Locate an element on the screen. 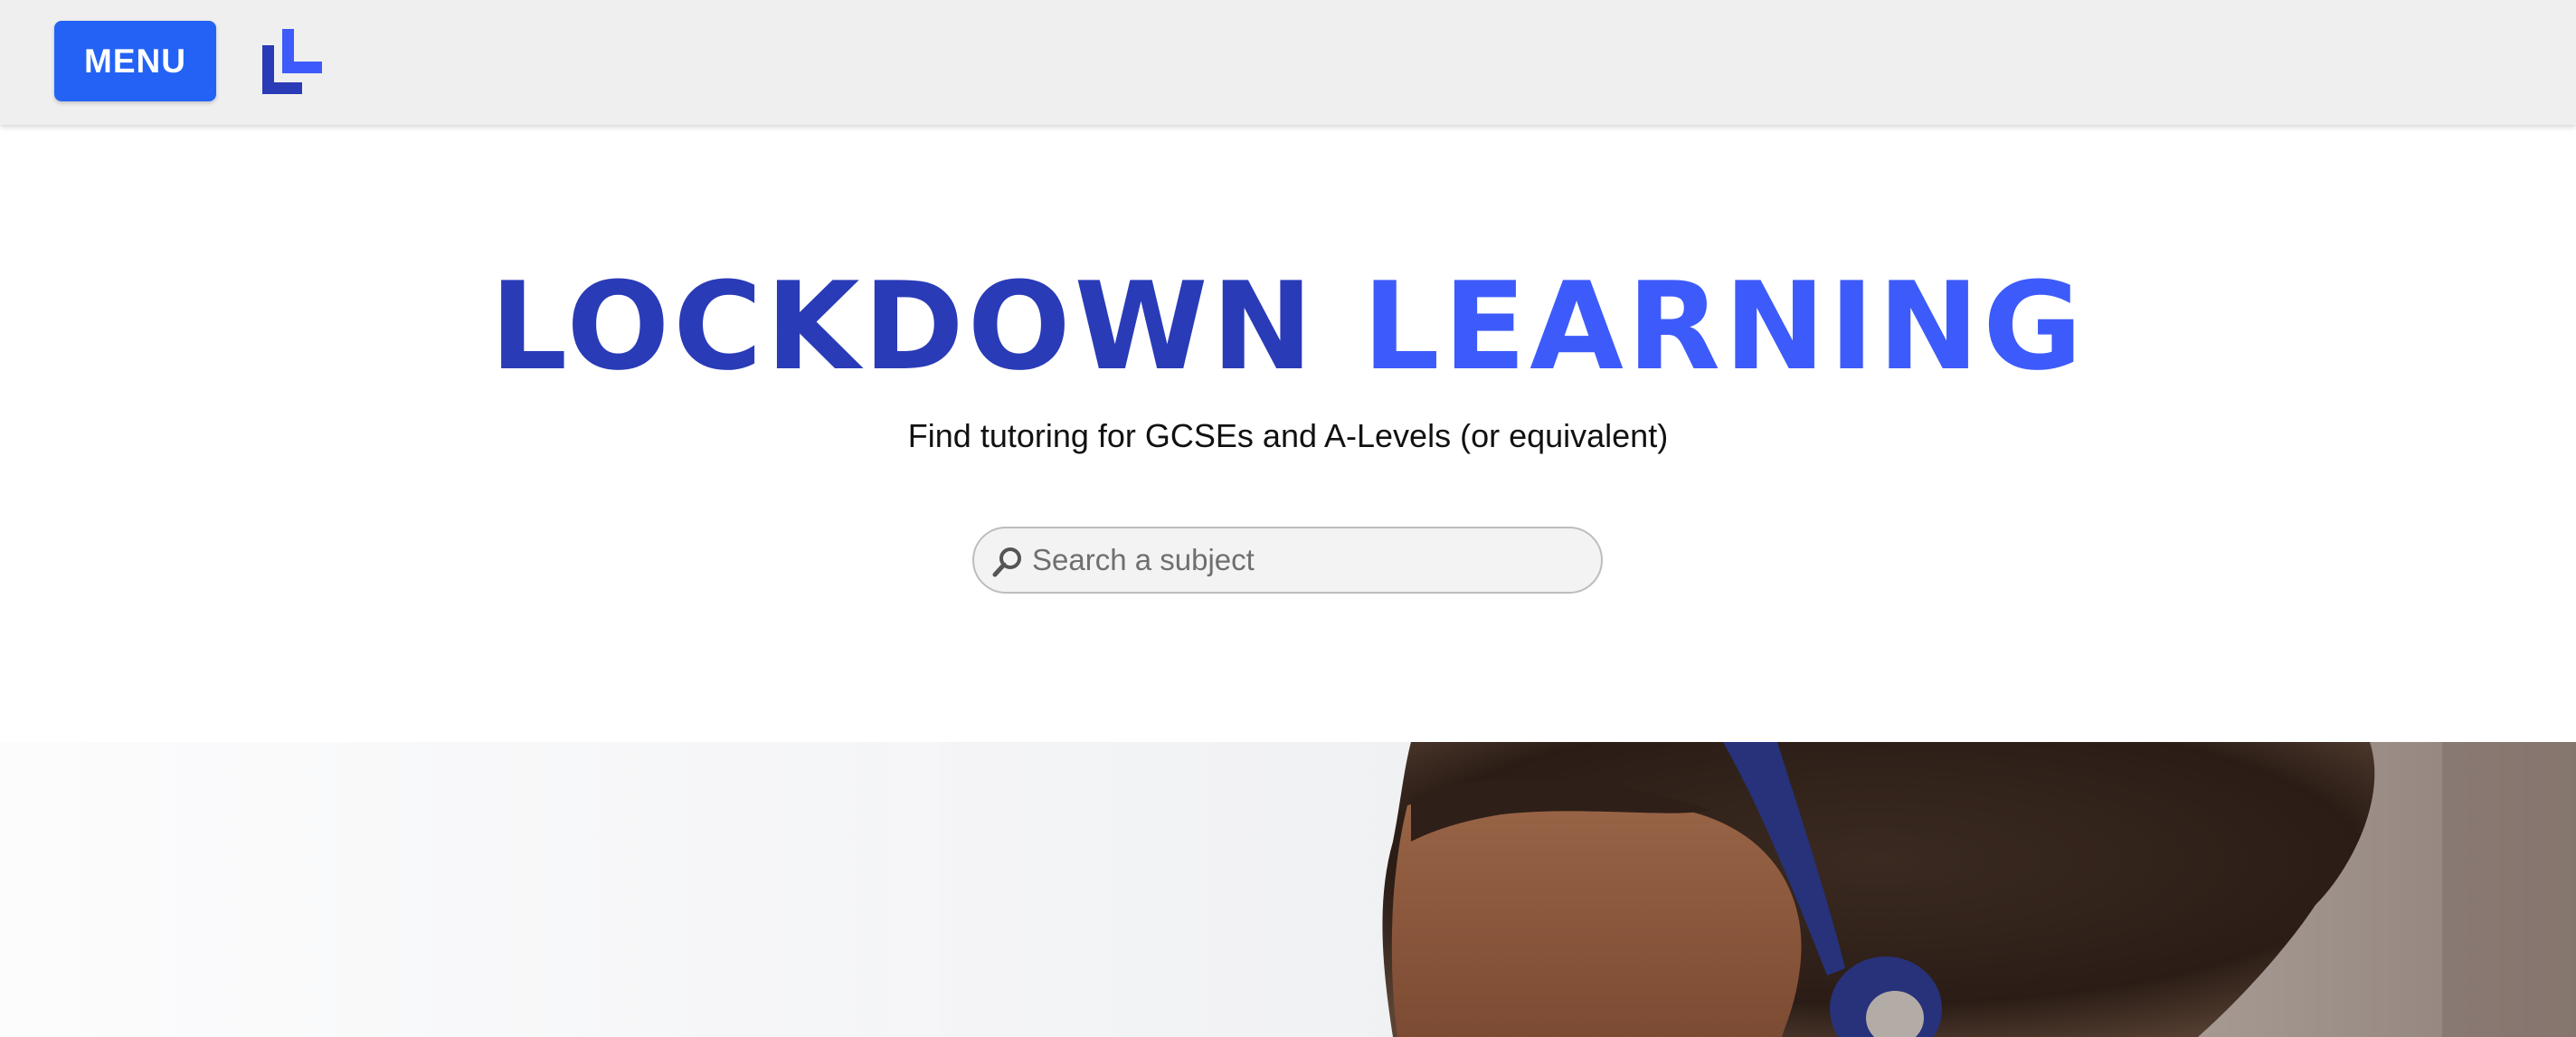 This screenshot has height=1037, width=2576. site-title: LOCKDOWN LEARNING is located at coordinates (1288, 327).